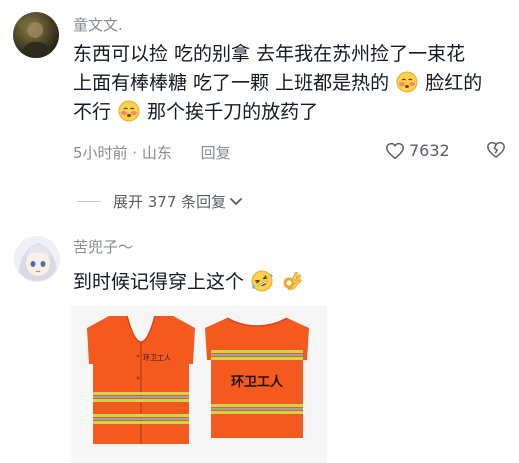 This screenshot has height=463, width=519. I want to click on comment-meta: 5小时前 · 山东 回复, so click(152, 152).